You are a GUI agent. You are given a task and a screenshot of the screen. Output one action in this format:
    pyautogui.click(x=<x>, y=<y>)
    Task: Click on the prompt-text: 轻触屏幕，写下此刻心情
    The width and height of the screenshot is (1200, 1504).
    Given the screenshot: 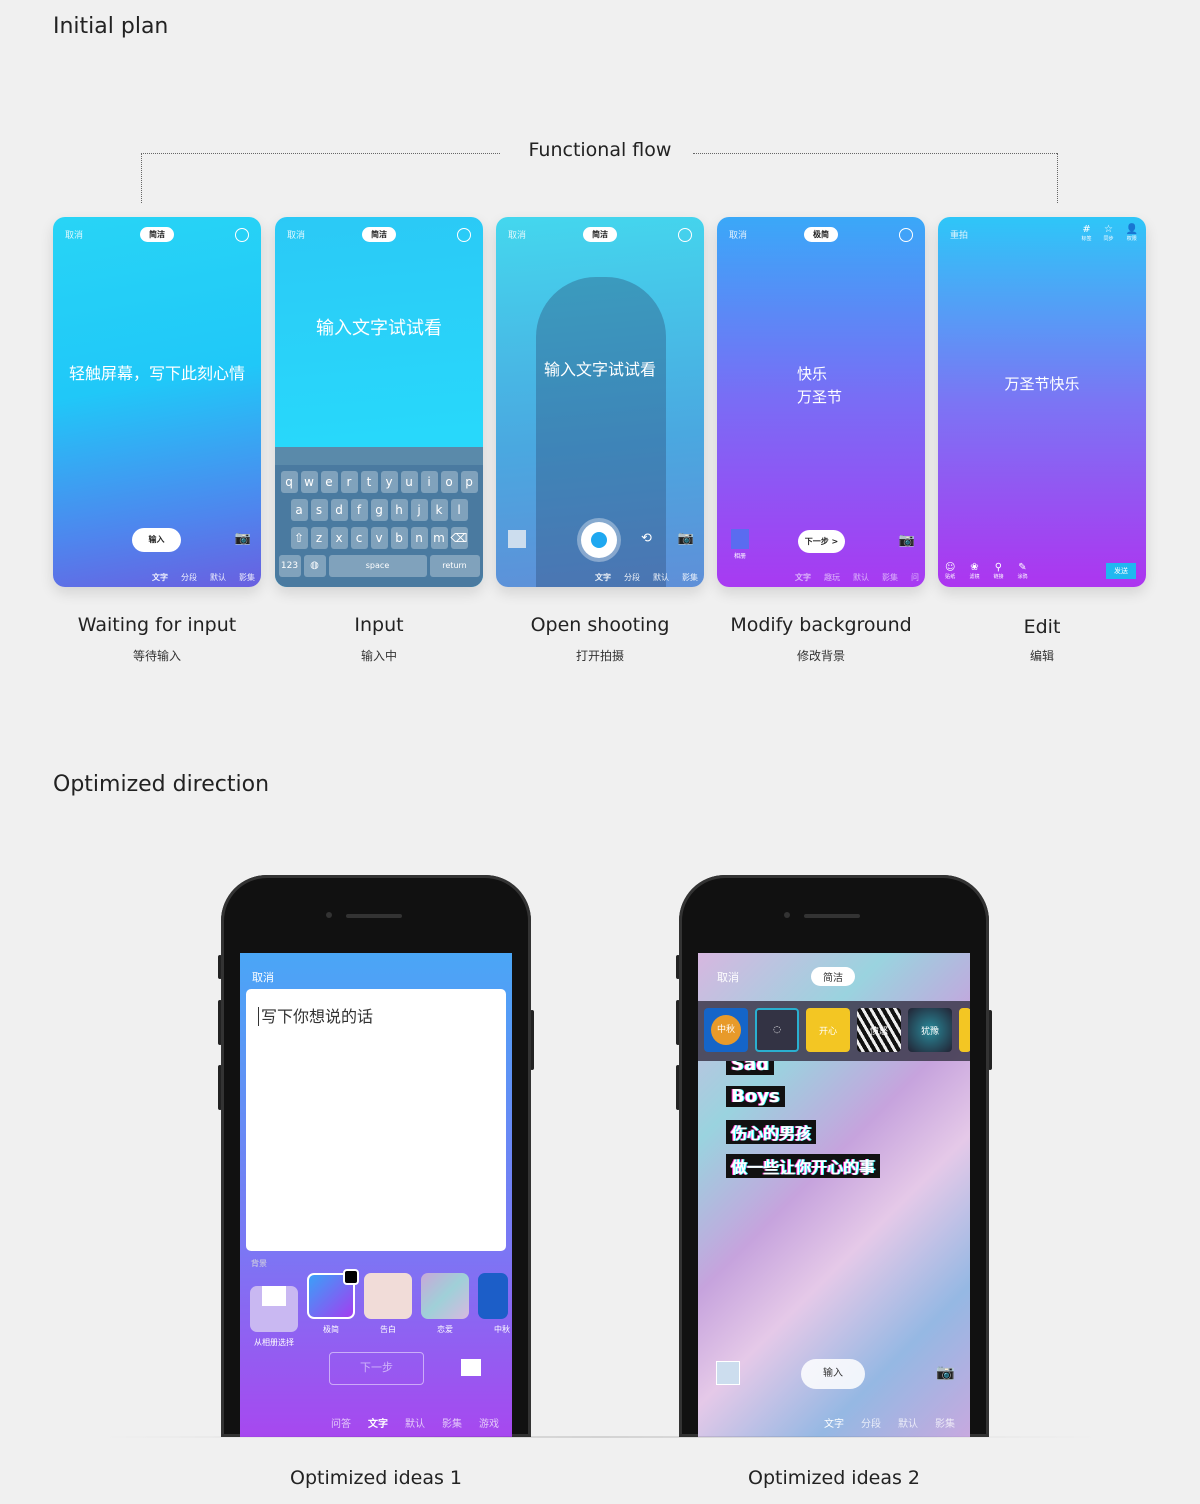 What is the action you would take?
    pyautogui.click(x=157, y=372)
    